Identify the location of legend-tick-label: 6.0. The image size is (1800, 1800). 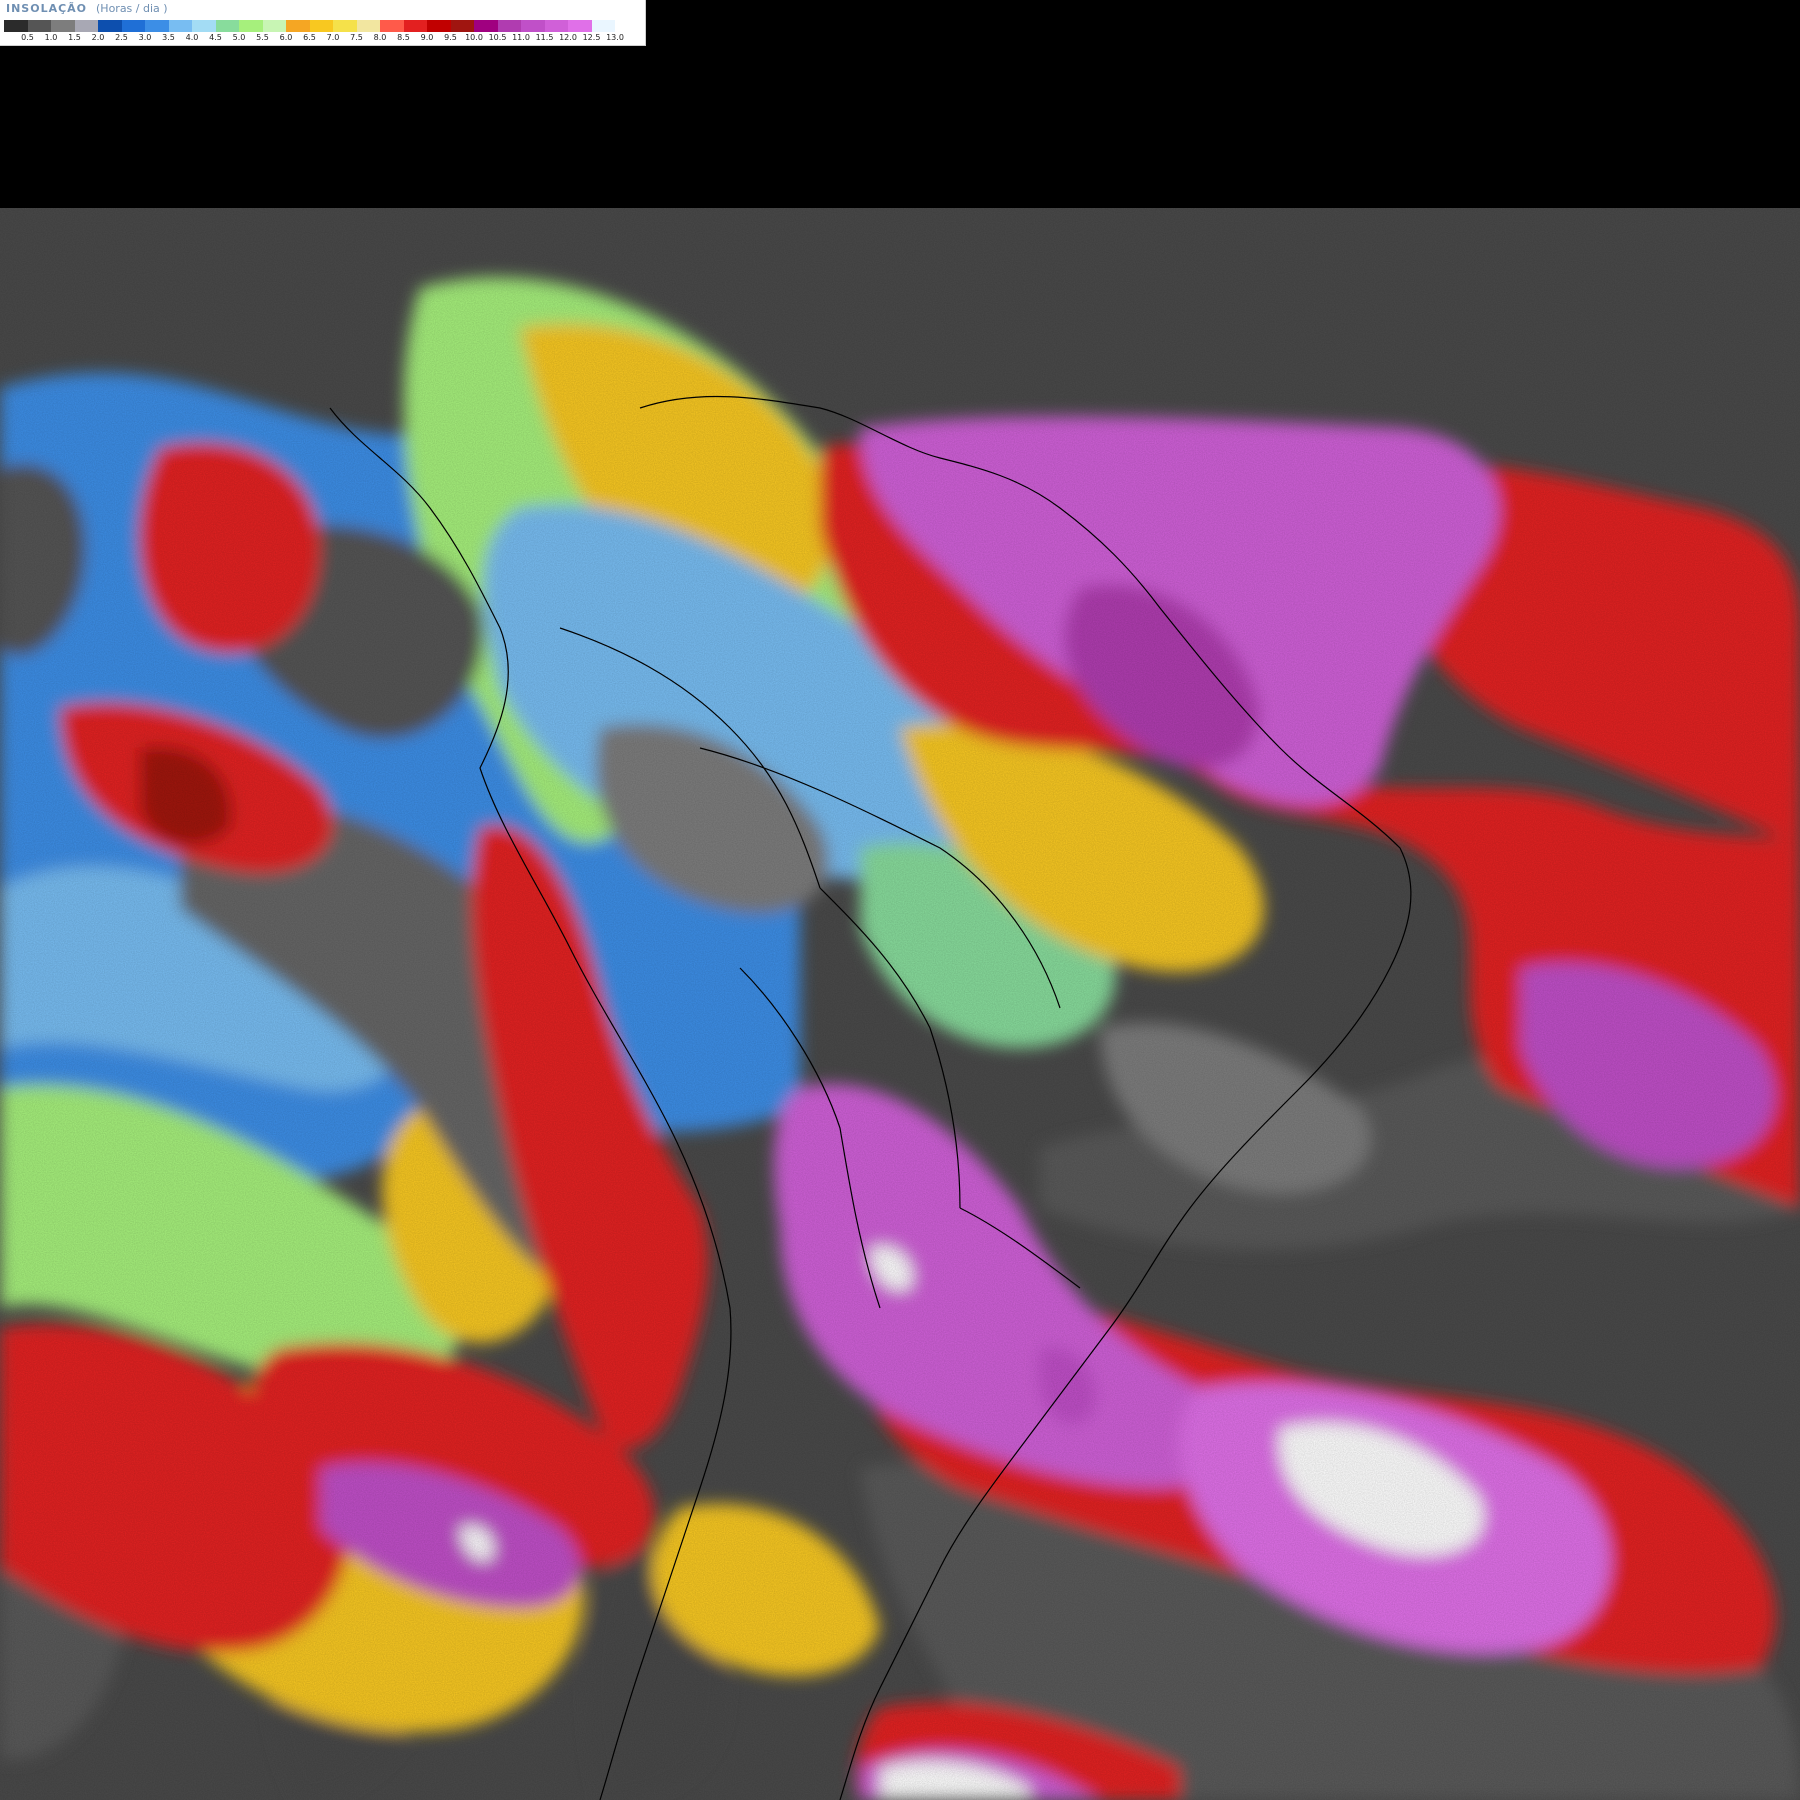
(286, 37).